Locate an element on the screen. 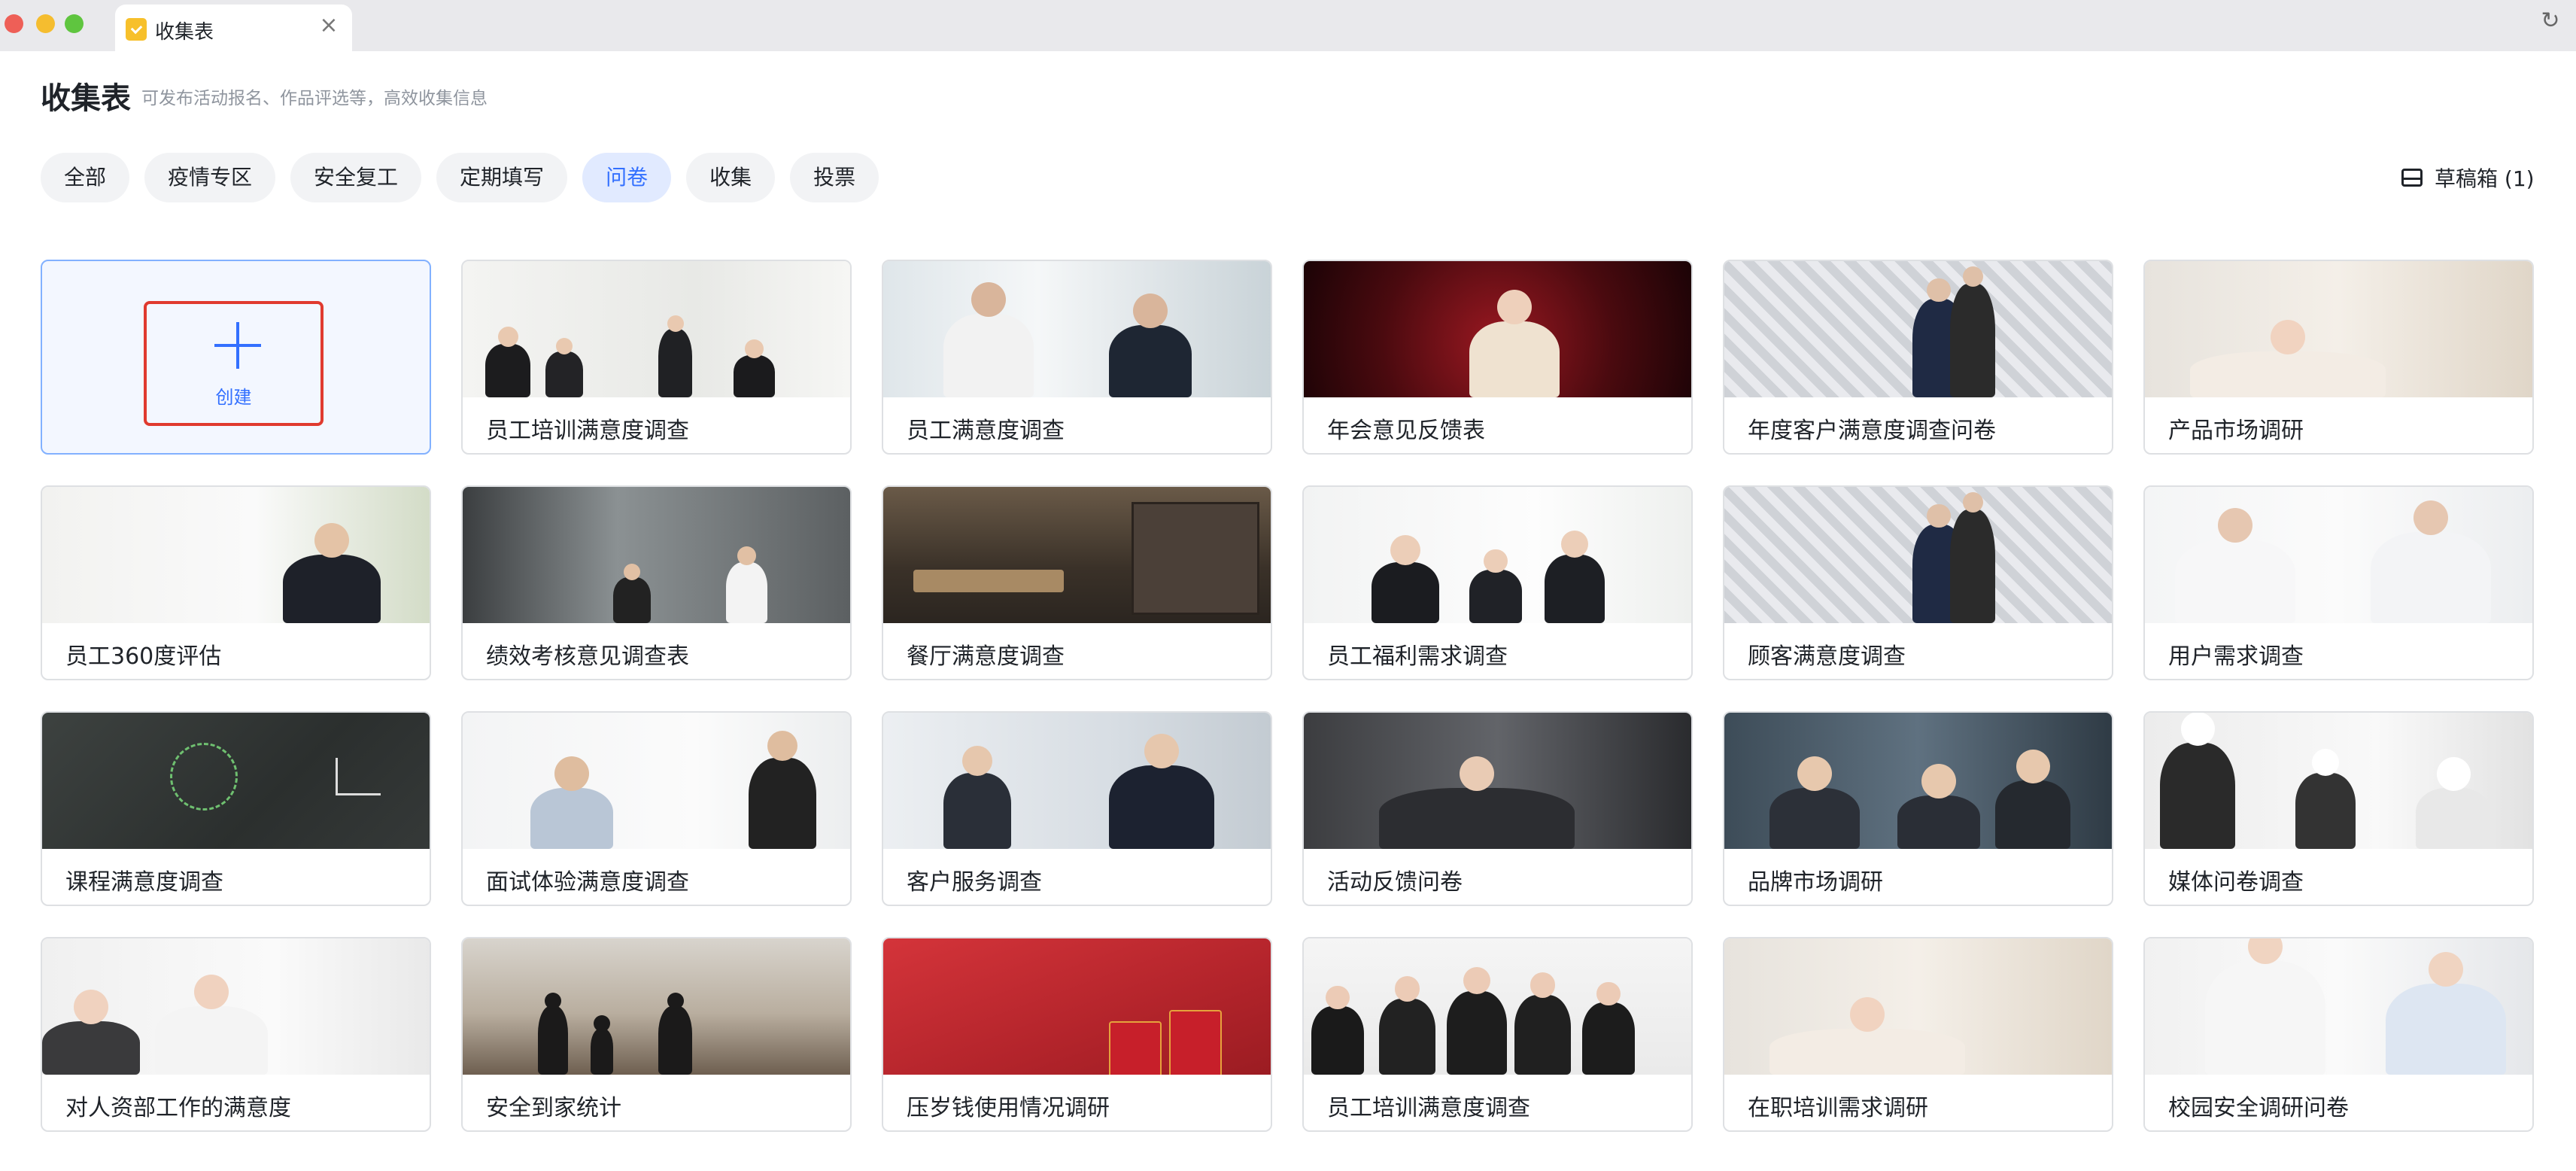  category-filter-bar: 全部 疫情专区 安全复工 定期填写 问卷 收集 投票 is located at coordinates (460, 177).